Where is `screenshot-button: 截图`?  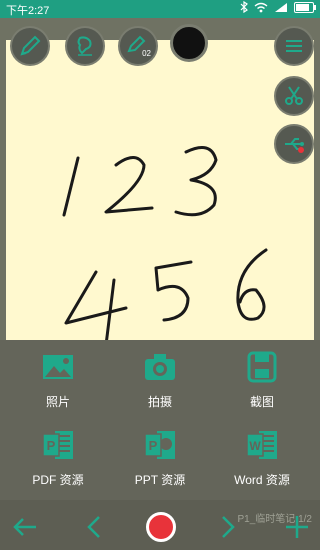 screenshot-button: 截图 is located at coordinates (262, 380).